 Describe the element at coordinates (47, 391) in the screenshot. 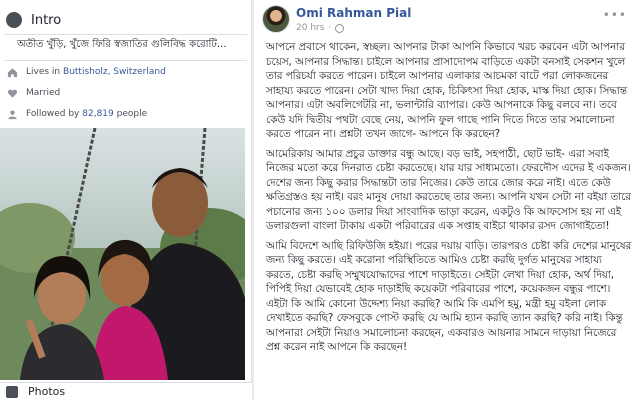

I see `photos-label: Photos` at that location.